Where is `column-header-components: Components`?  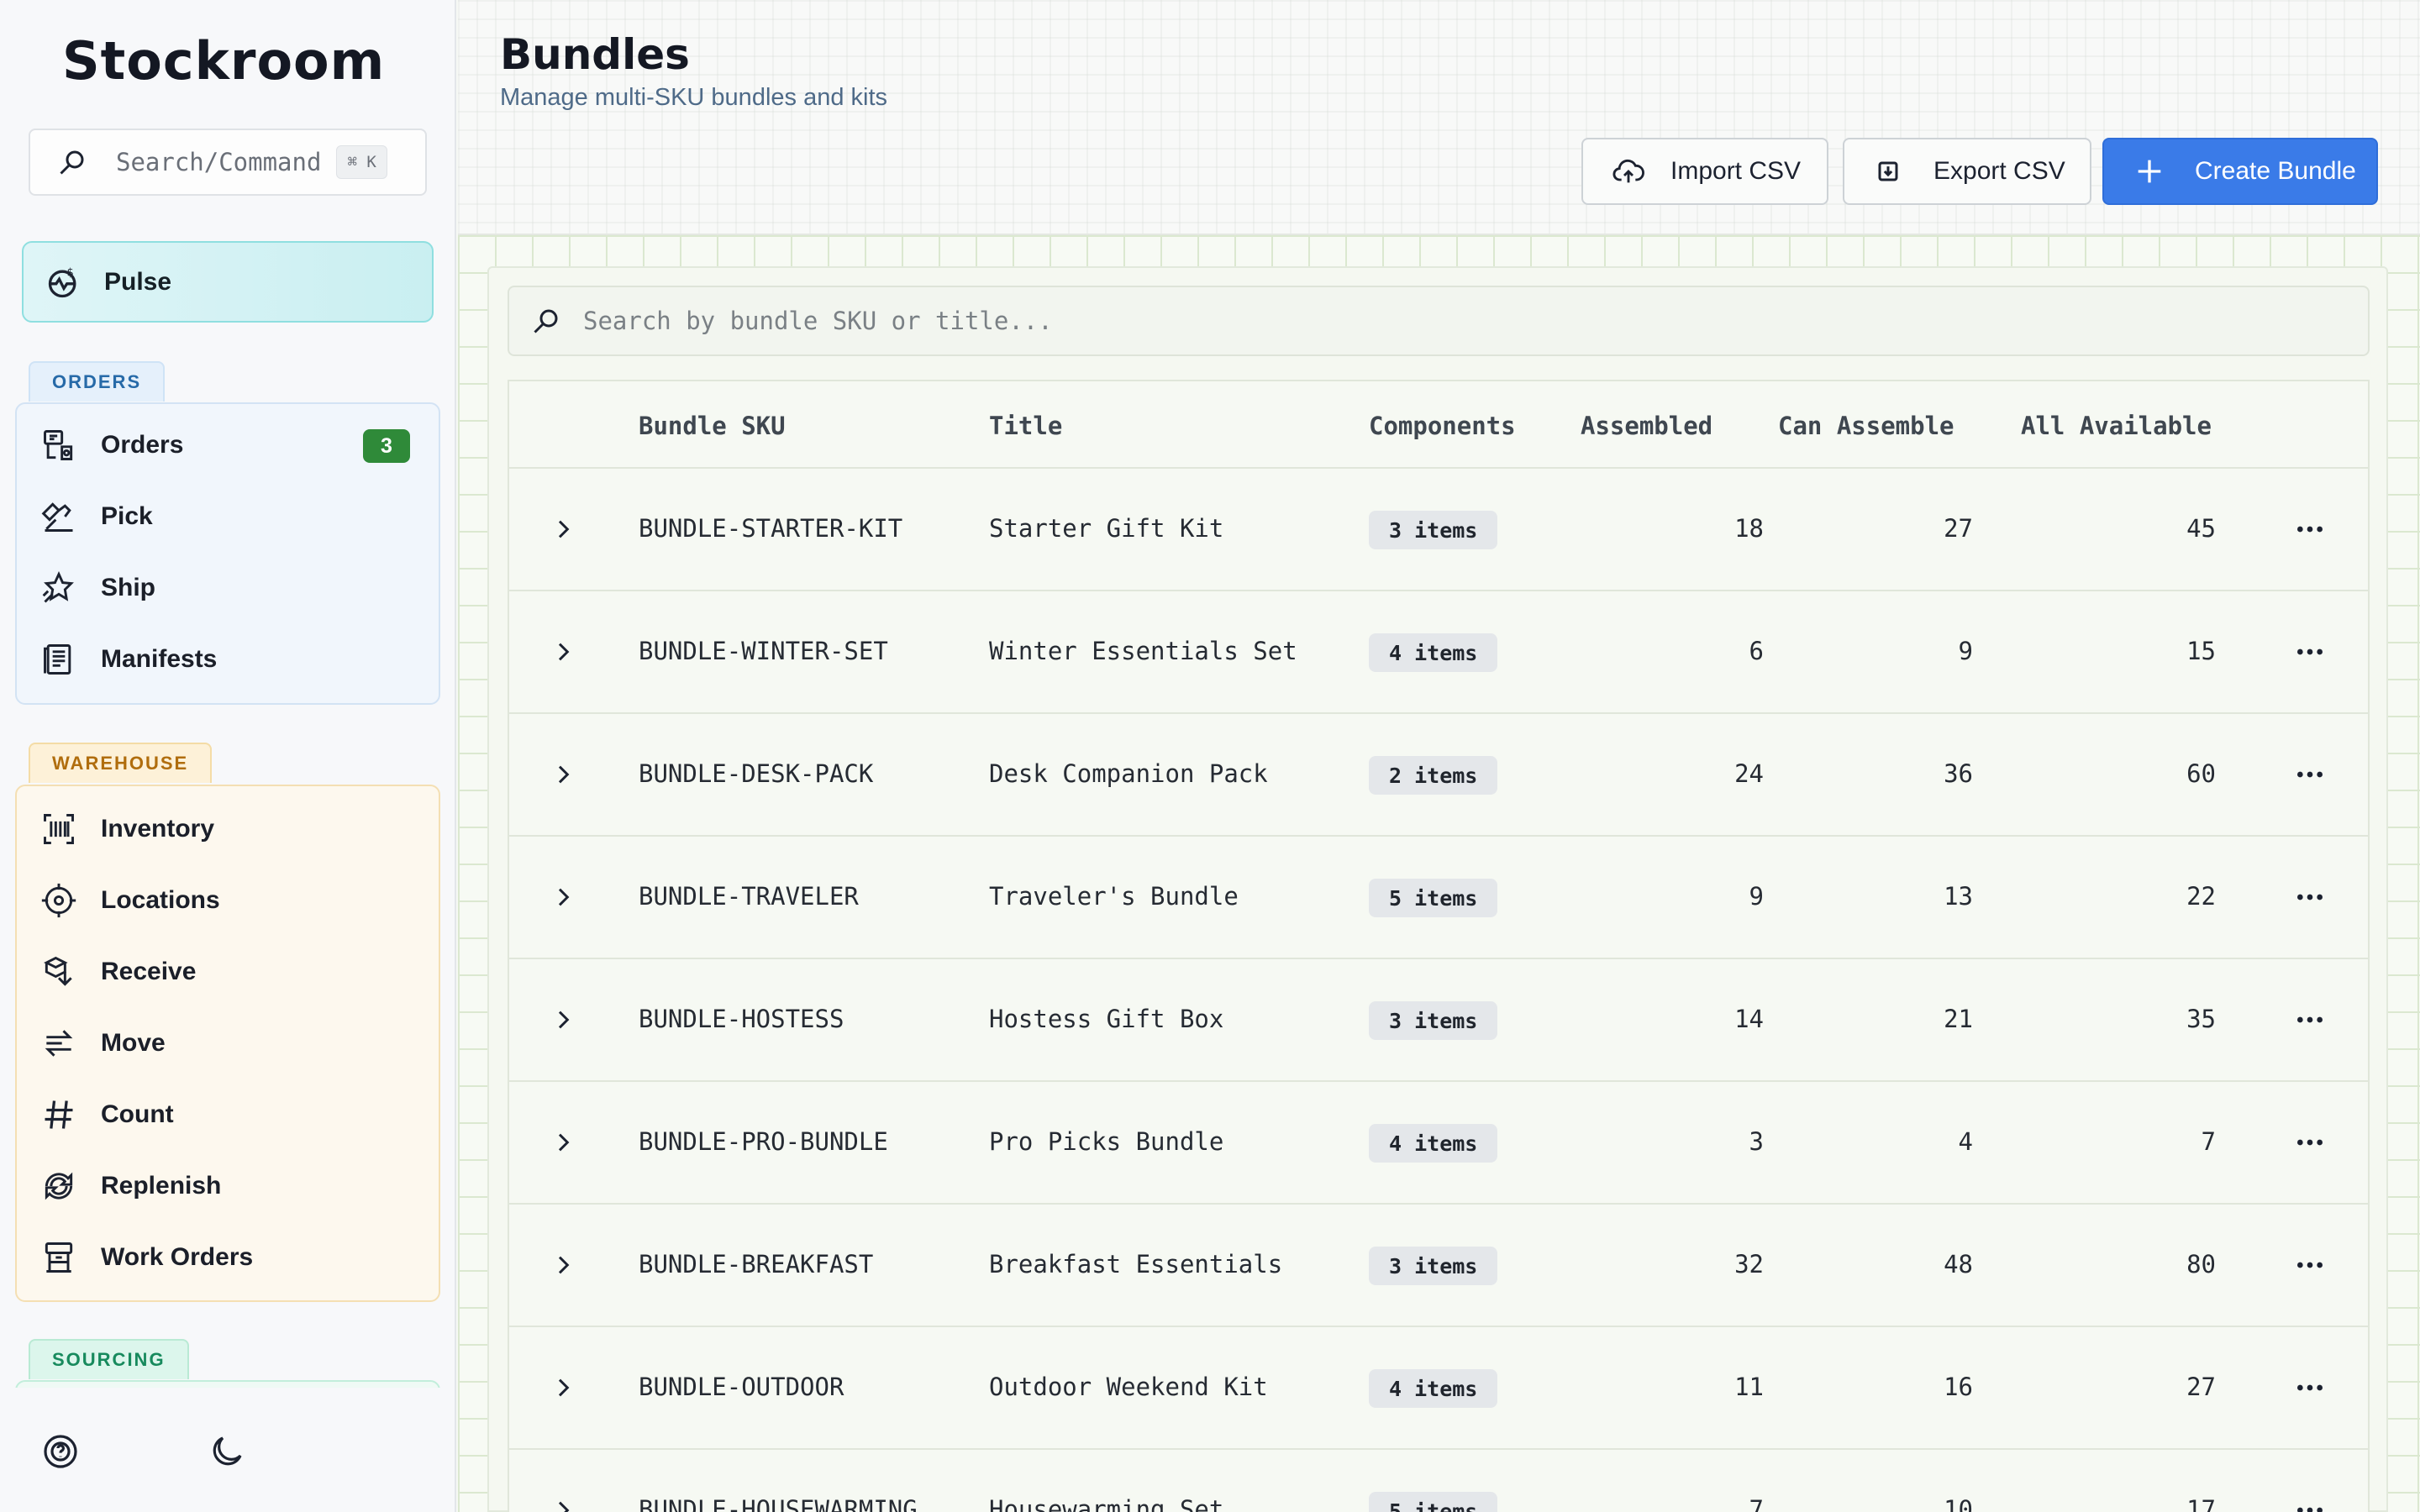
column-header-components: Components is located at coordinates (1442, 426).